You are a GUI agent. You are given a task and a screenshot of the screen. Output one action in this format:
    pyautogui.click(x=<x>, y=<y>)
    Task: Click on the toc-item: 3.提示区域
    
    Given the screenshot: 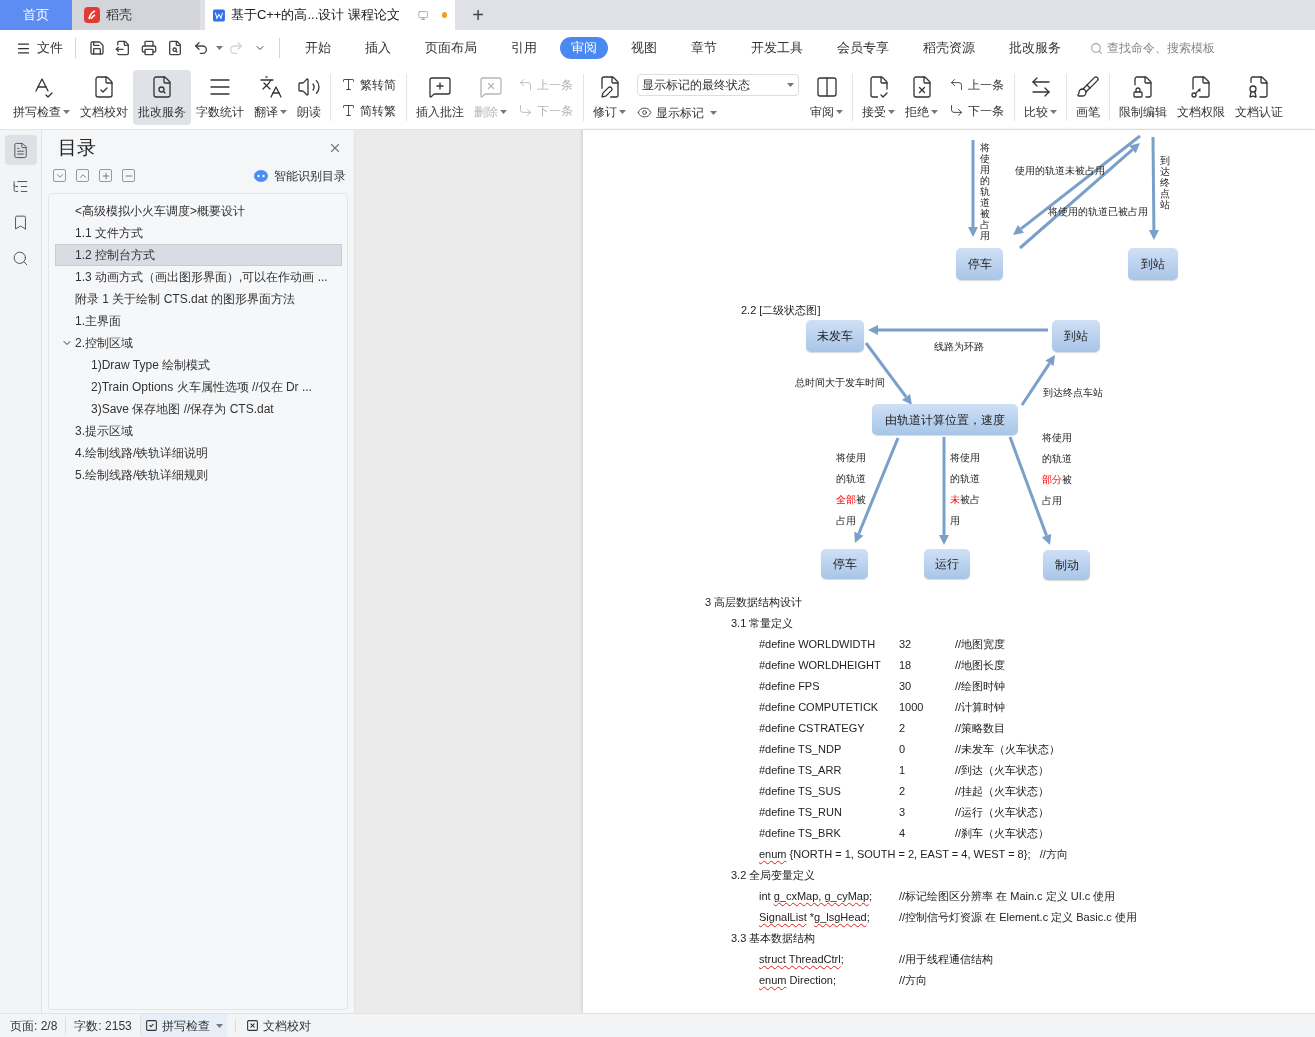 What is the action you would take?
    pyautogui.click(x=198, y=430)
    